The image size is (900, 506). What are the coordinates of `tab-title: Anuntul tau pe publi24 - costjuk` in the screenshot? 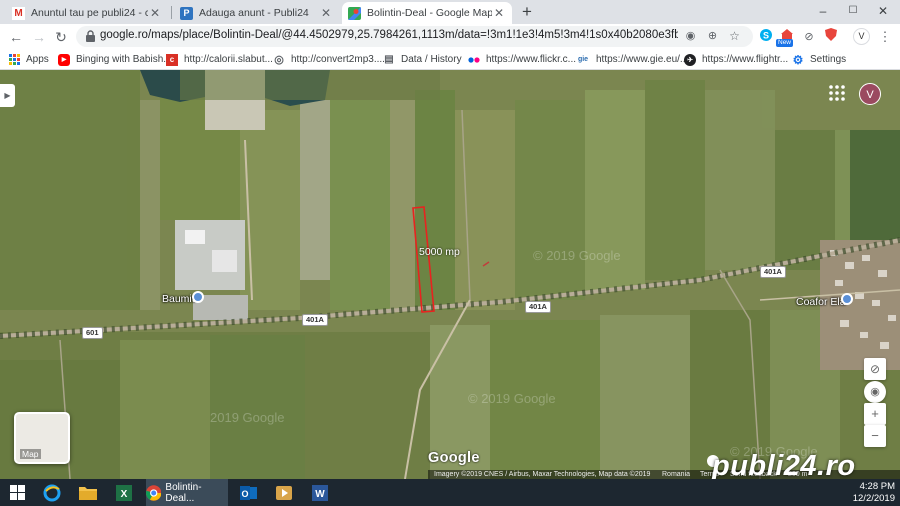 It's located at (89, 13).